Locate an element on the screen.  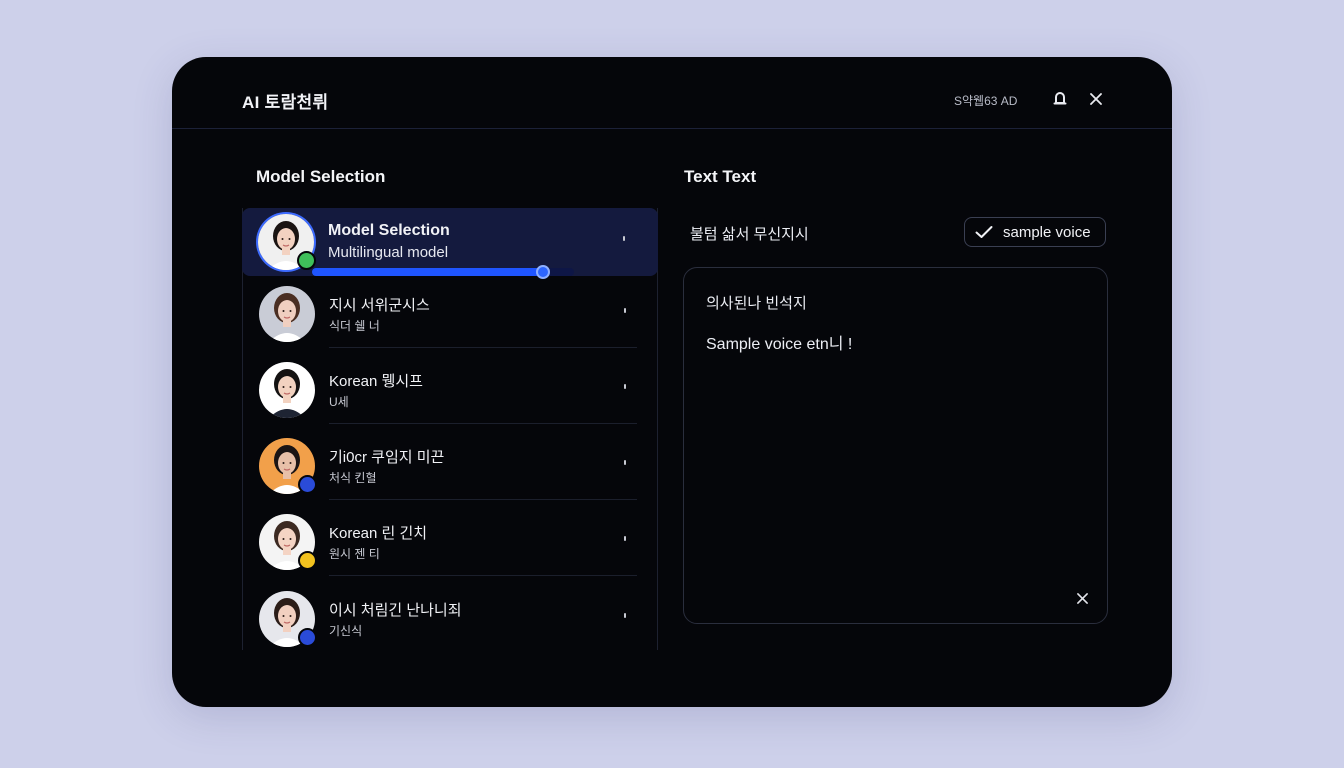
model-subtitle: 식더 쉘 너 is located at coordinates (354, 326).